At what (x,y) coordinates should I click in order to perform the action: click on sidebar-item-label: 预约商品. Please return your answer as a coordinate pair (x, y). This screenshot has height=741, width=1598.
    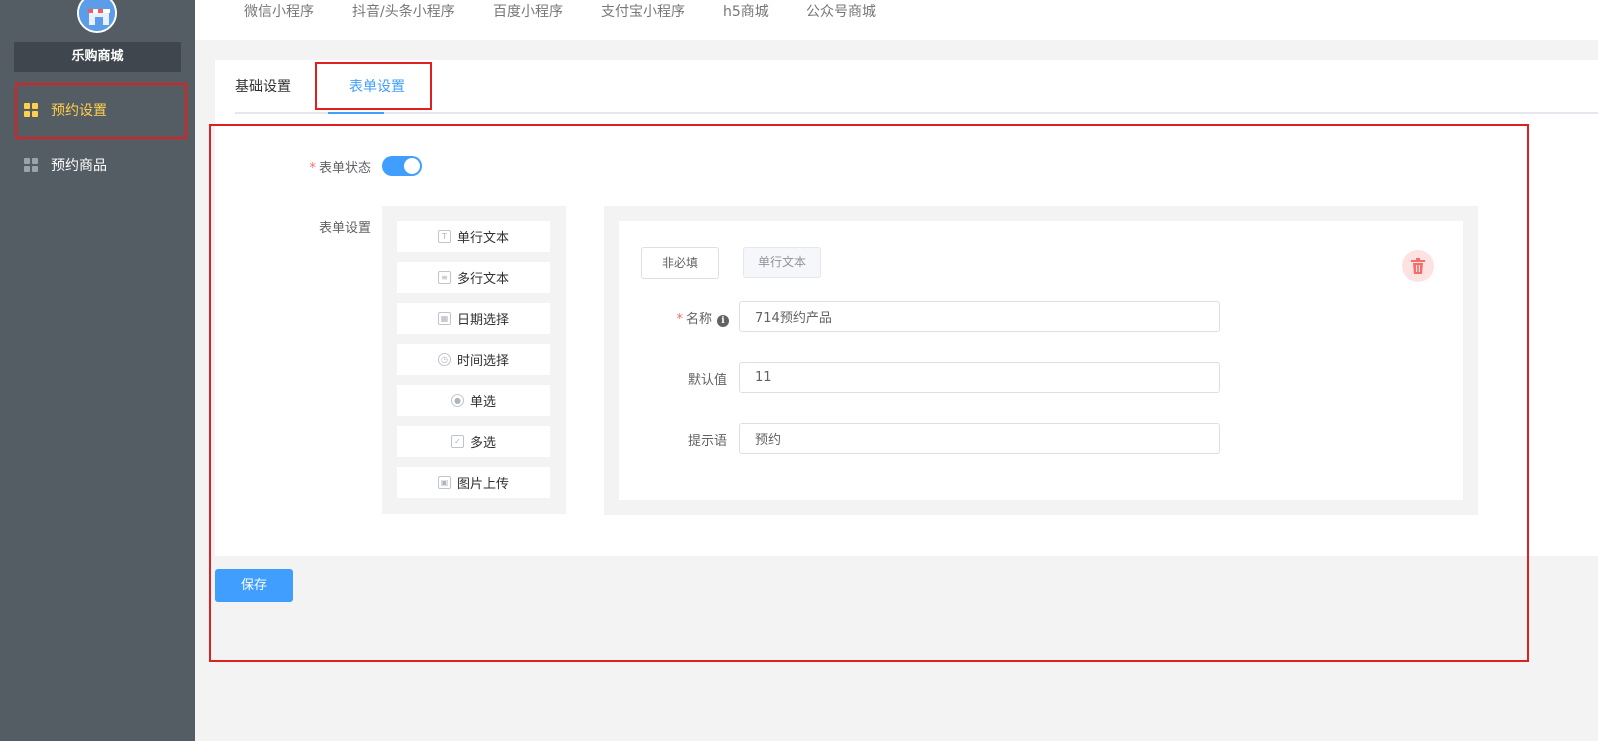
    Looking at the image, I should click on (79, 166).